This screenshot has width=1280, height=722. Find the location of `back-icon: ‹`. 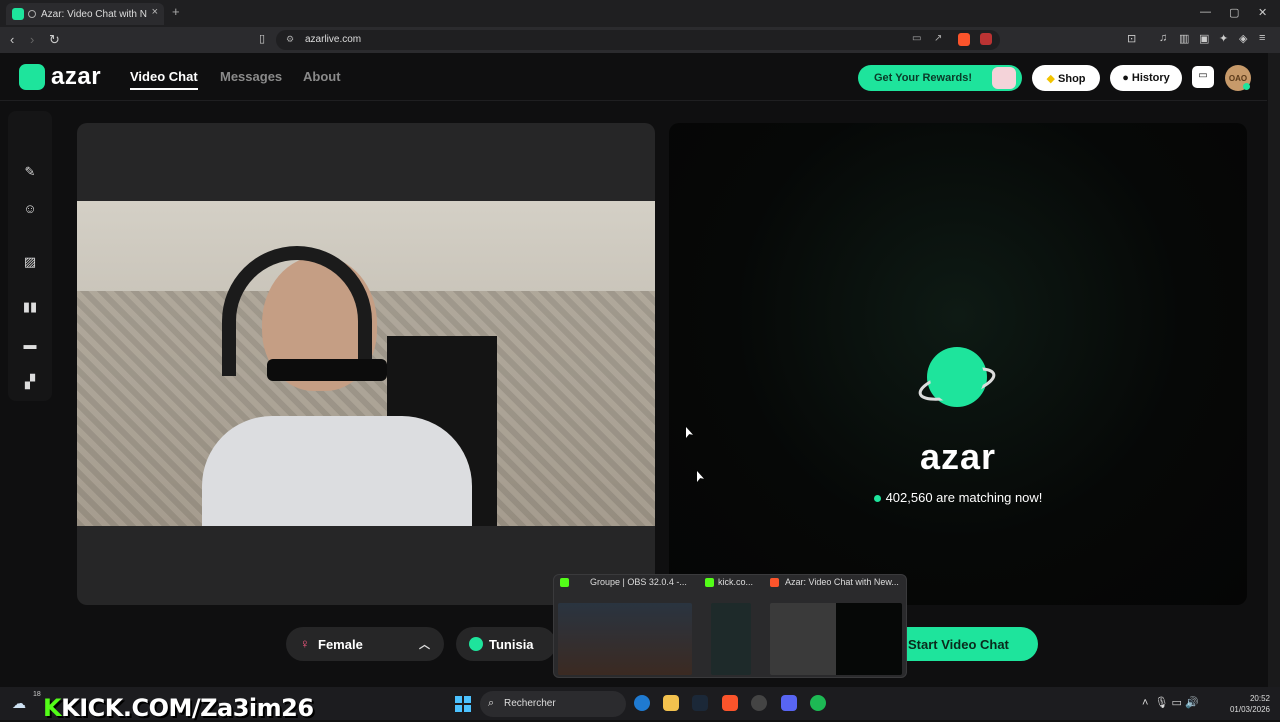

back-icon: ‹ is located at coordinates (12, 39).